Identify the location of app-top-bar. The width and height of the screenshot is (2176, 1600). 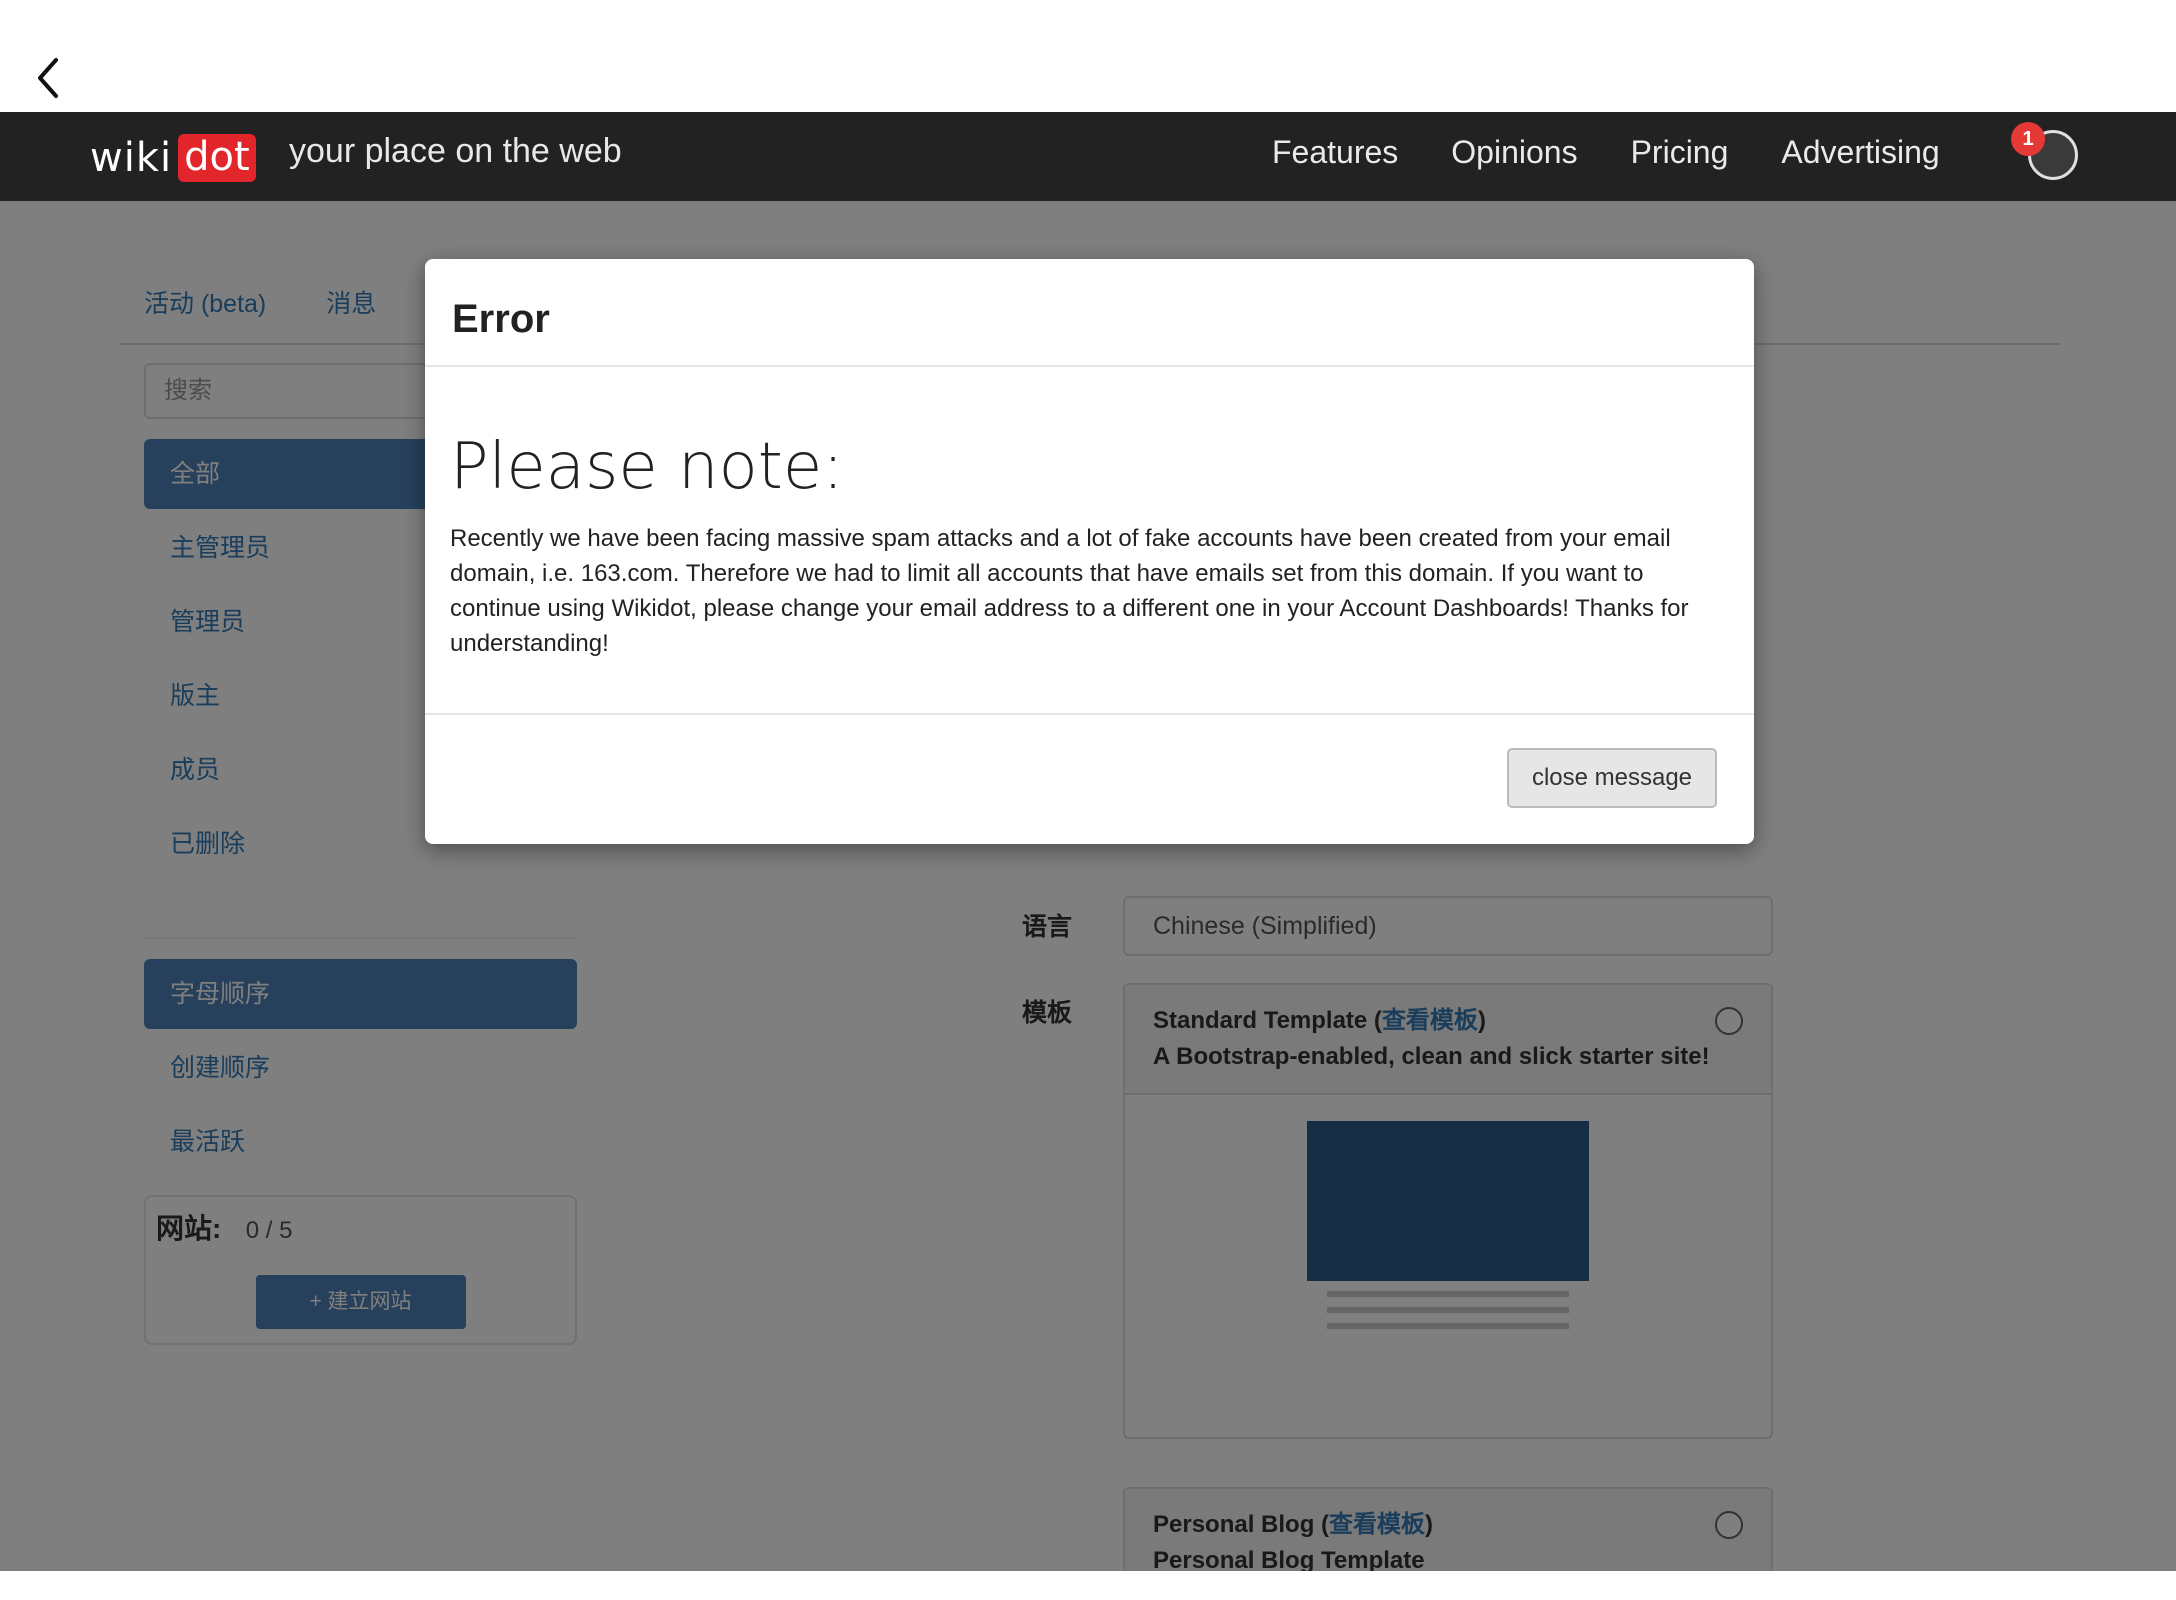
(1088, 56).